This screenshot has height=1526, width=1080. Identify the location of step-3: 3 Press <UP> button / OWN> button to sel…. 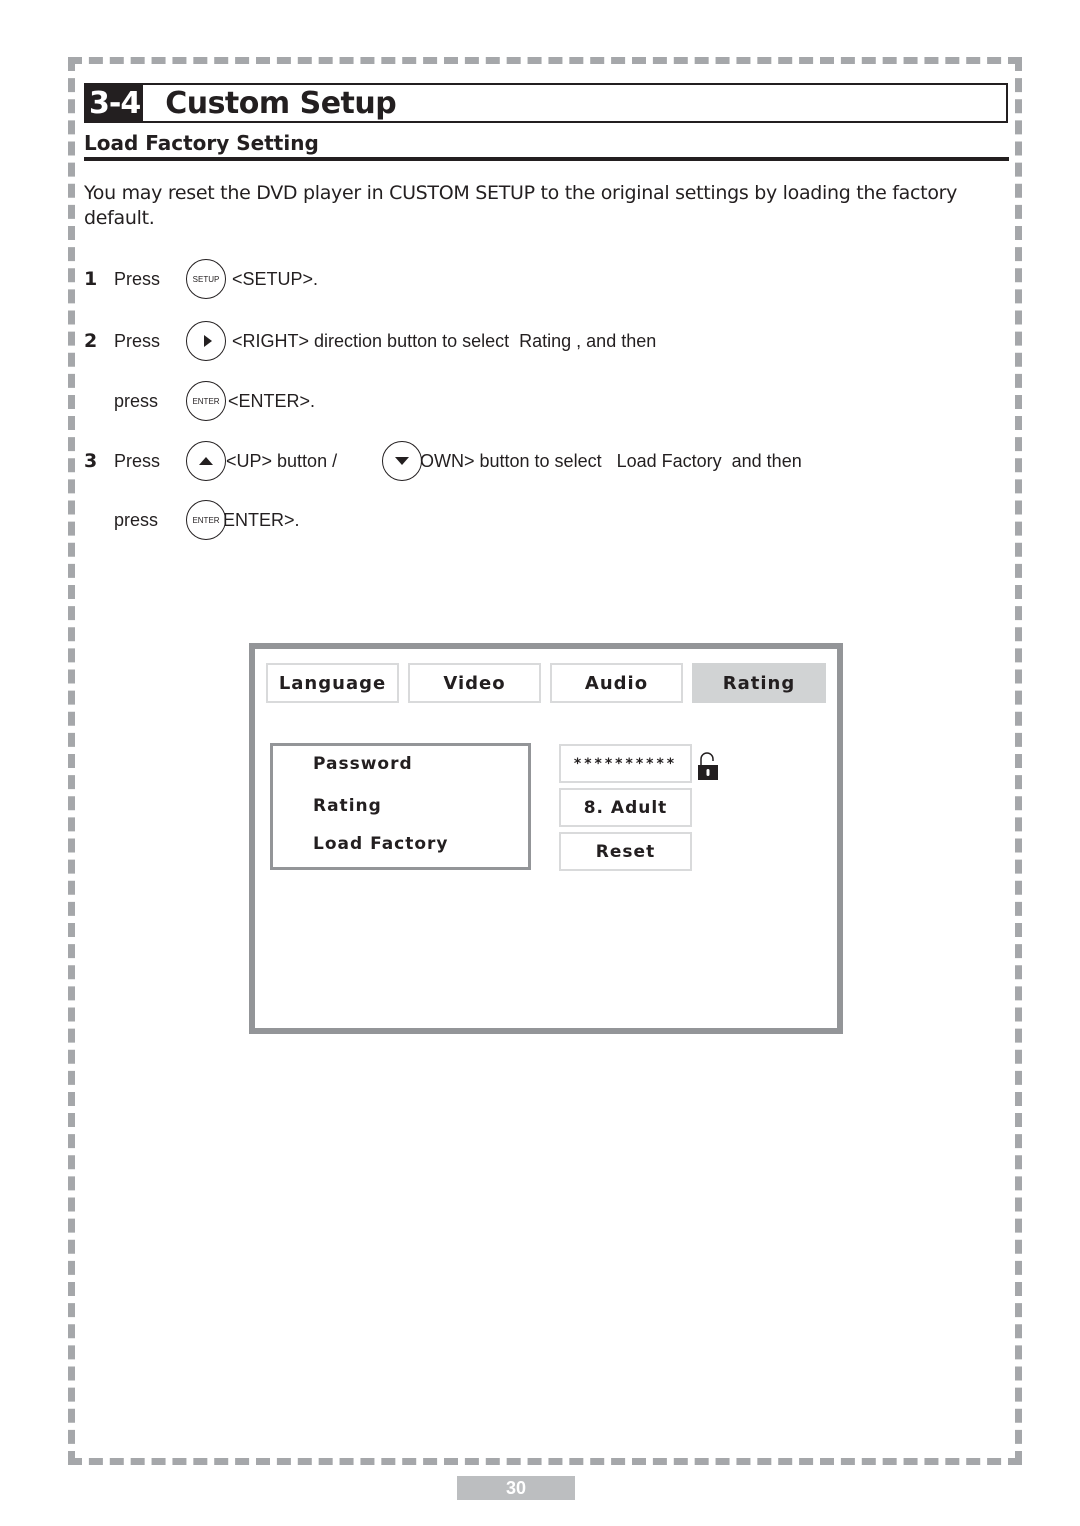
(443, 461).